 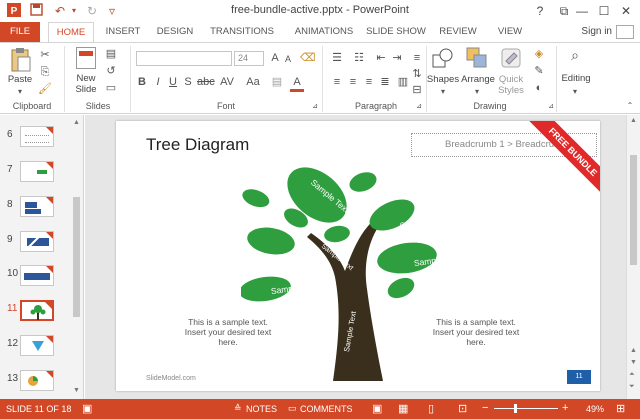 What do you see at coordinates (539, 88) in the screenshot?
I see `shape-effects-icon: ◐` at bounding box center [539, 88].